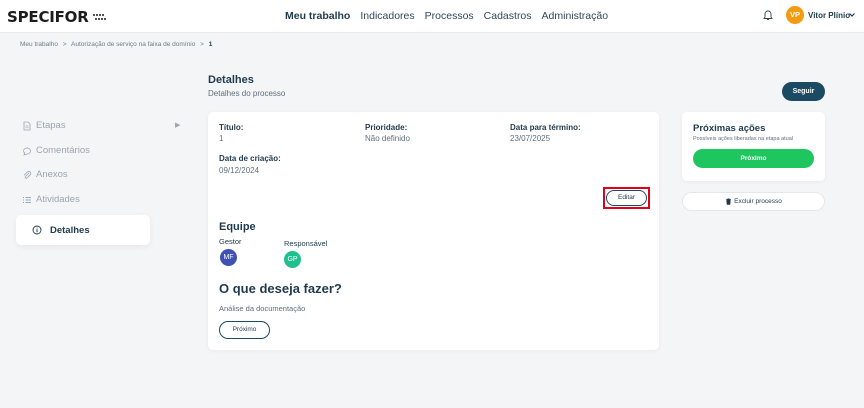  I want to click on info-icon, so click(37, 230).